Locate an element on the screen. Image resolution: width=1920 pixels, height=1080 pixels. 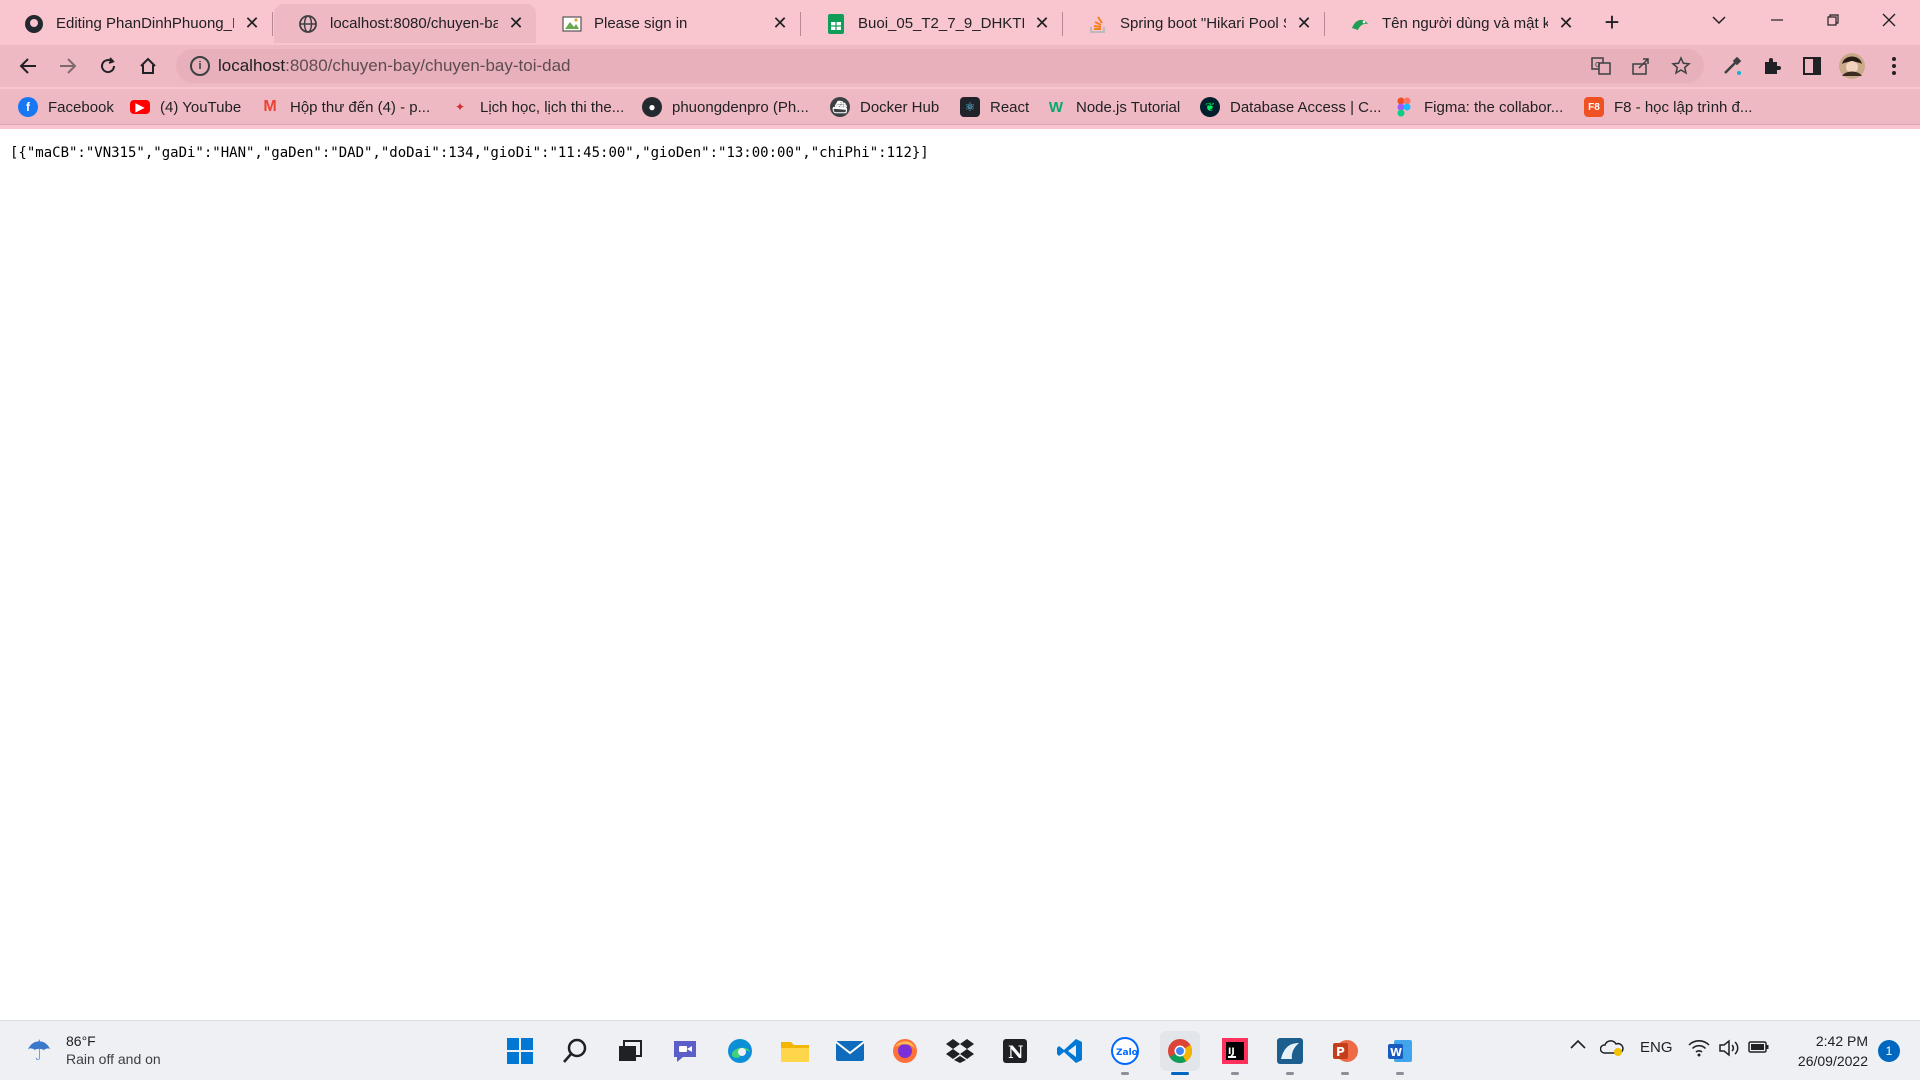
minimize-button is located at coordinates (1777, 20).